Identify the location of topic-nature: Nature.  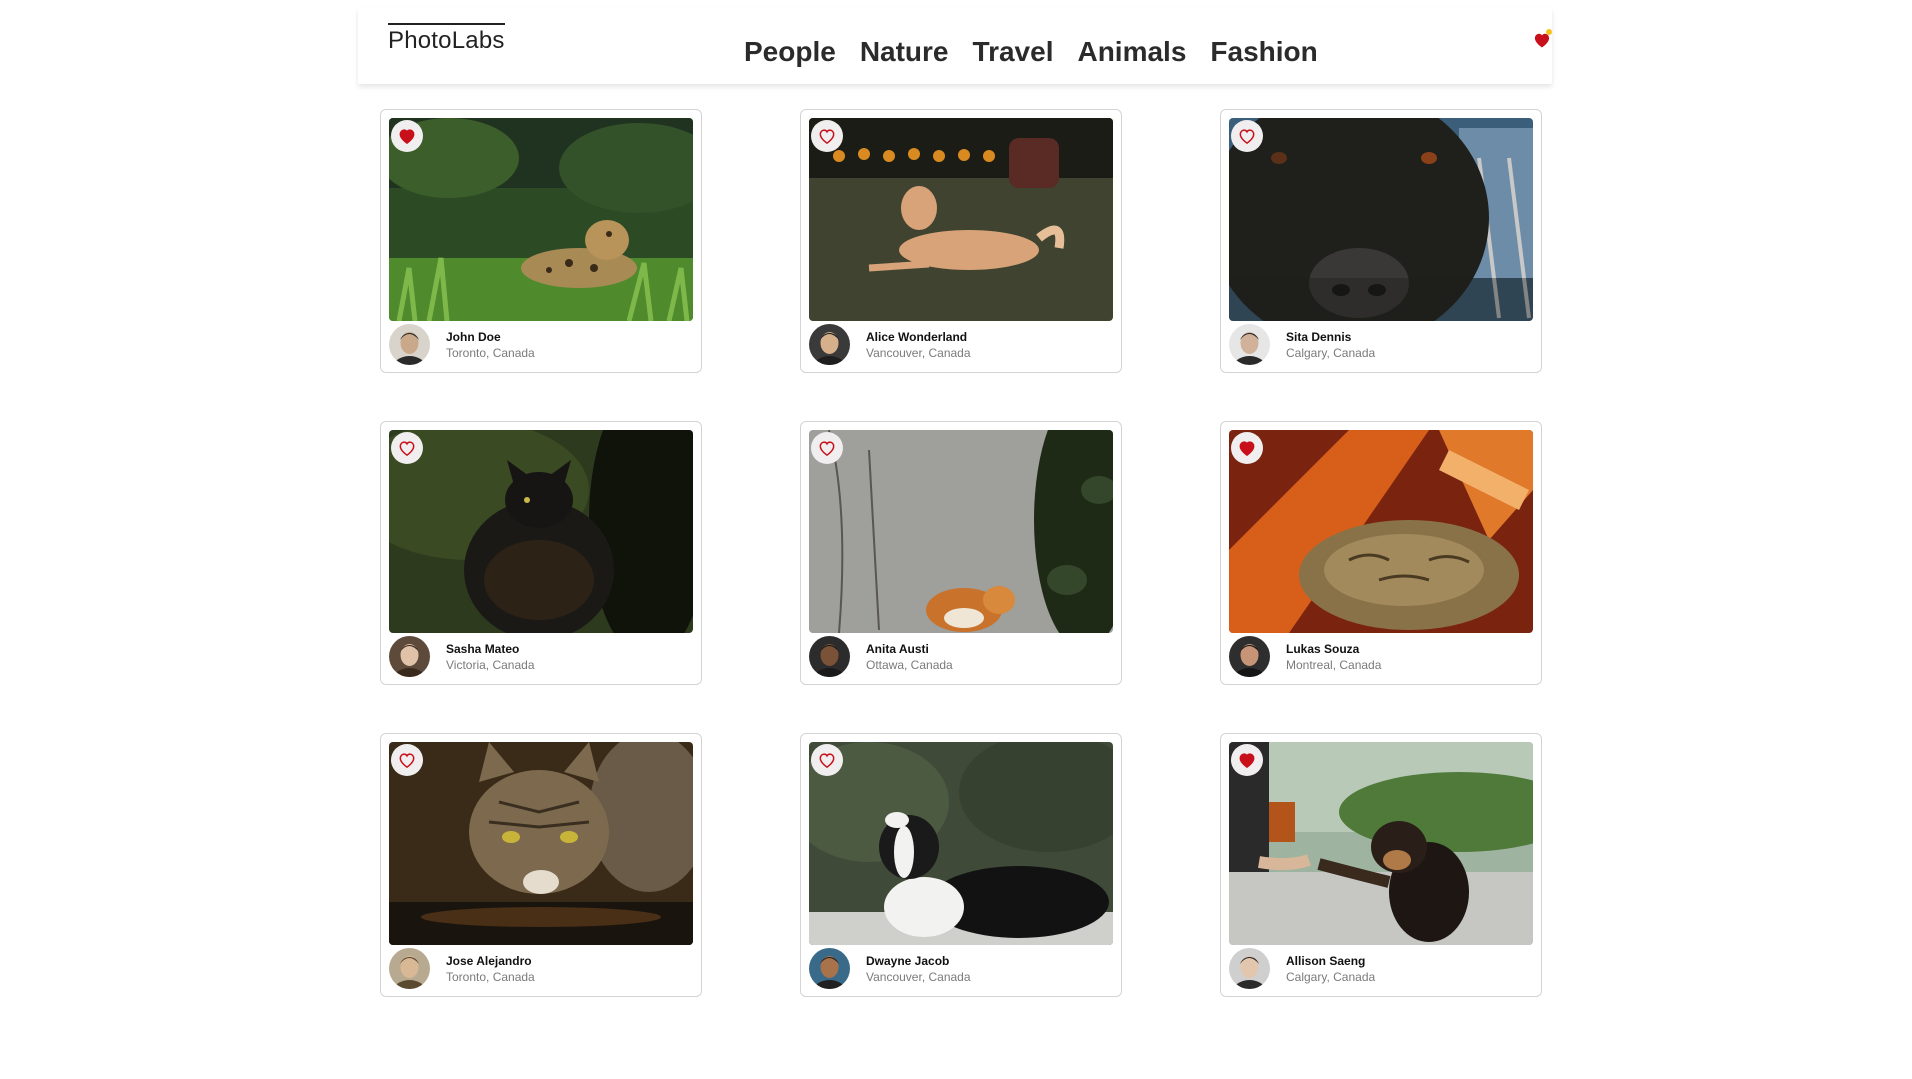
(904, 52).